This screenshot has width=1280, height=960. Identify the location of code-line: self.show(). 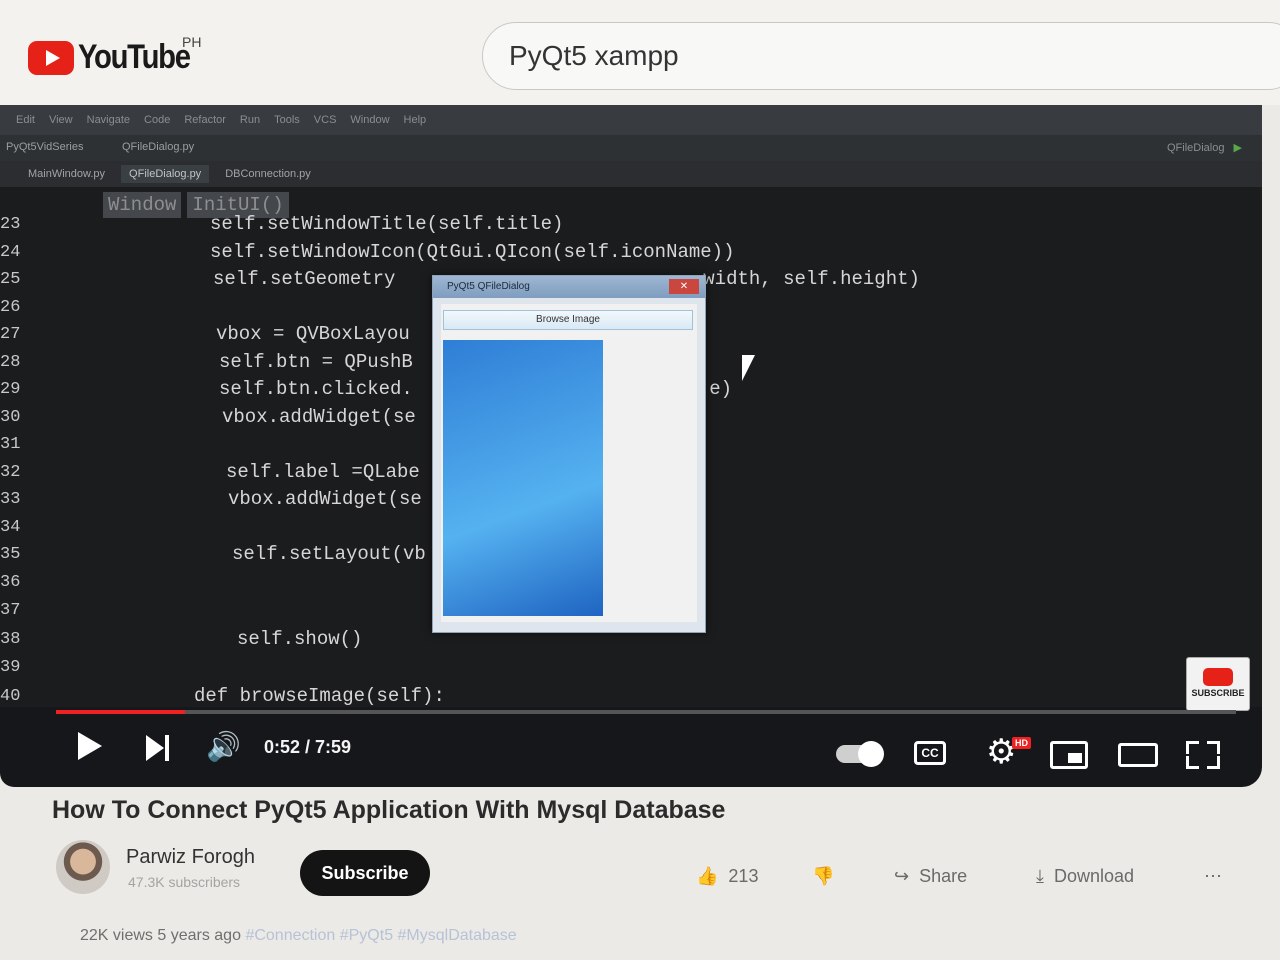
(300, 638).